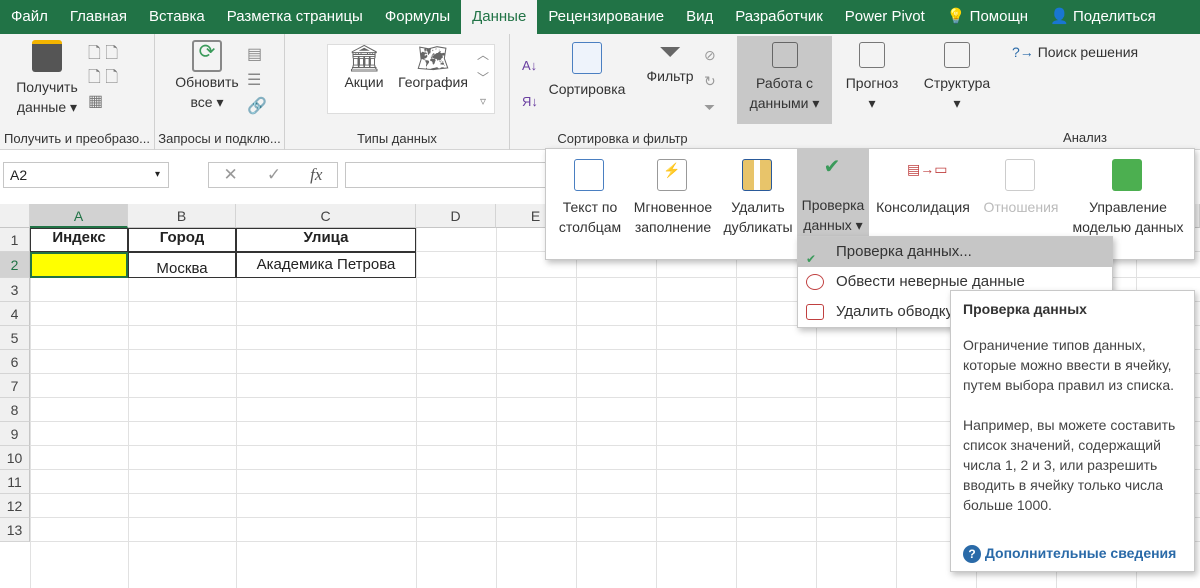 This screenshot has width=1200, height=588. Describe the element at coordinates (483, 78) in the screenshot. I see `gallery-scroll: ︿ ﹀ ▿` at that location.